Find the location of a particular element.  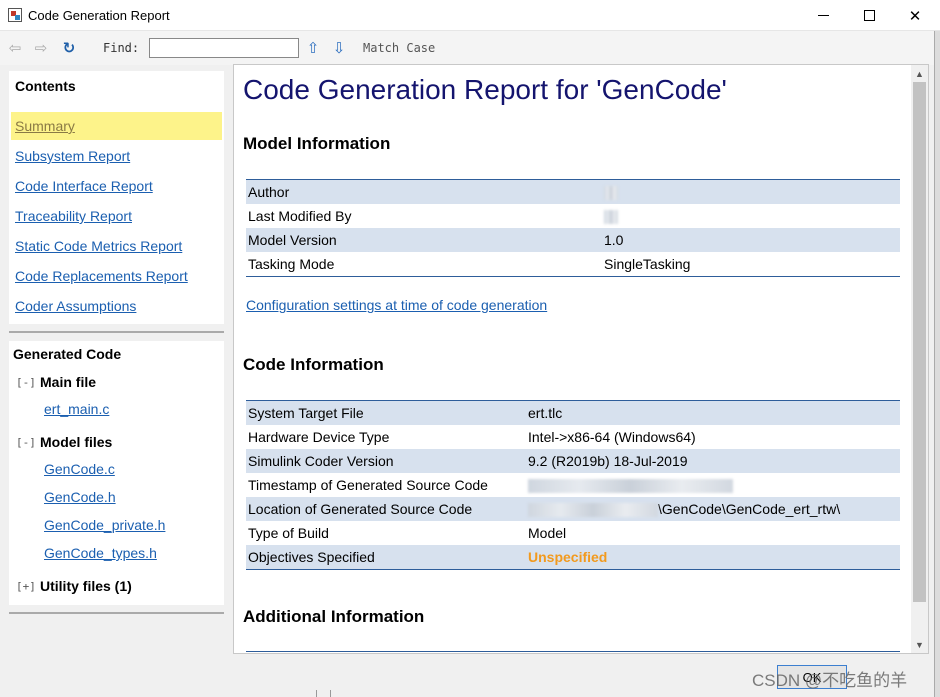

row-key: Type of Build is located at coordinates (288, 533).